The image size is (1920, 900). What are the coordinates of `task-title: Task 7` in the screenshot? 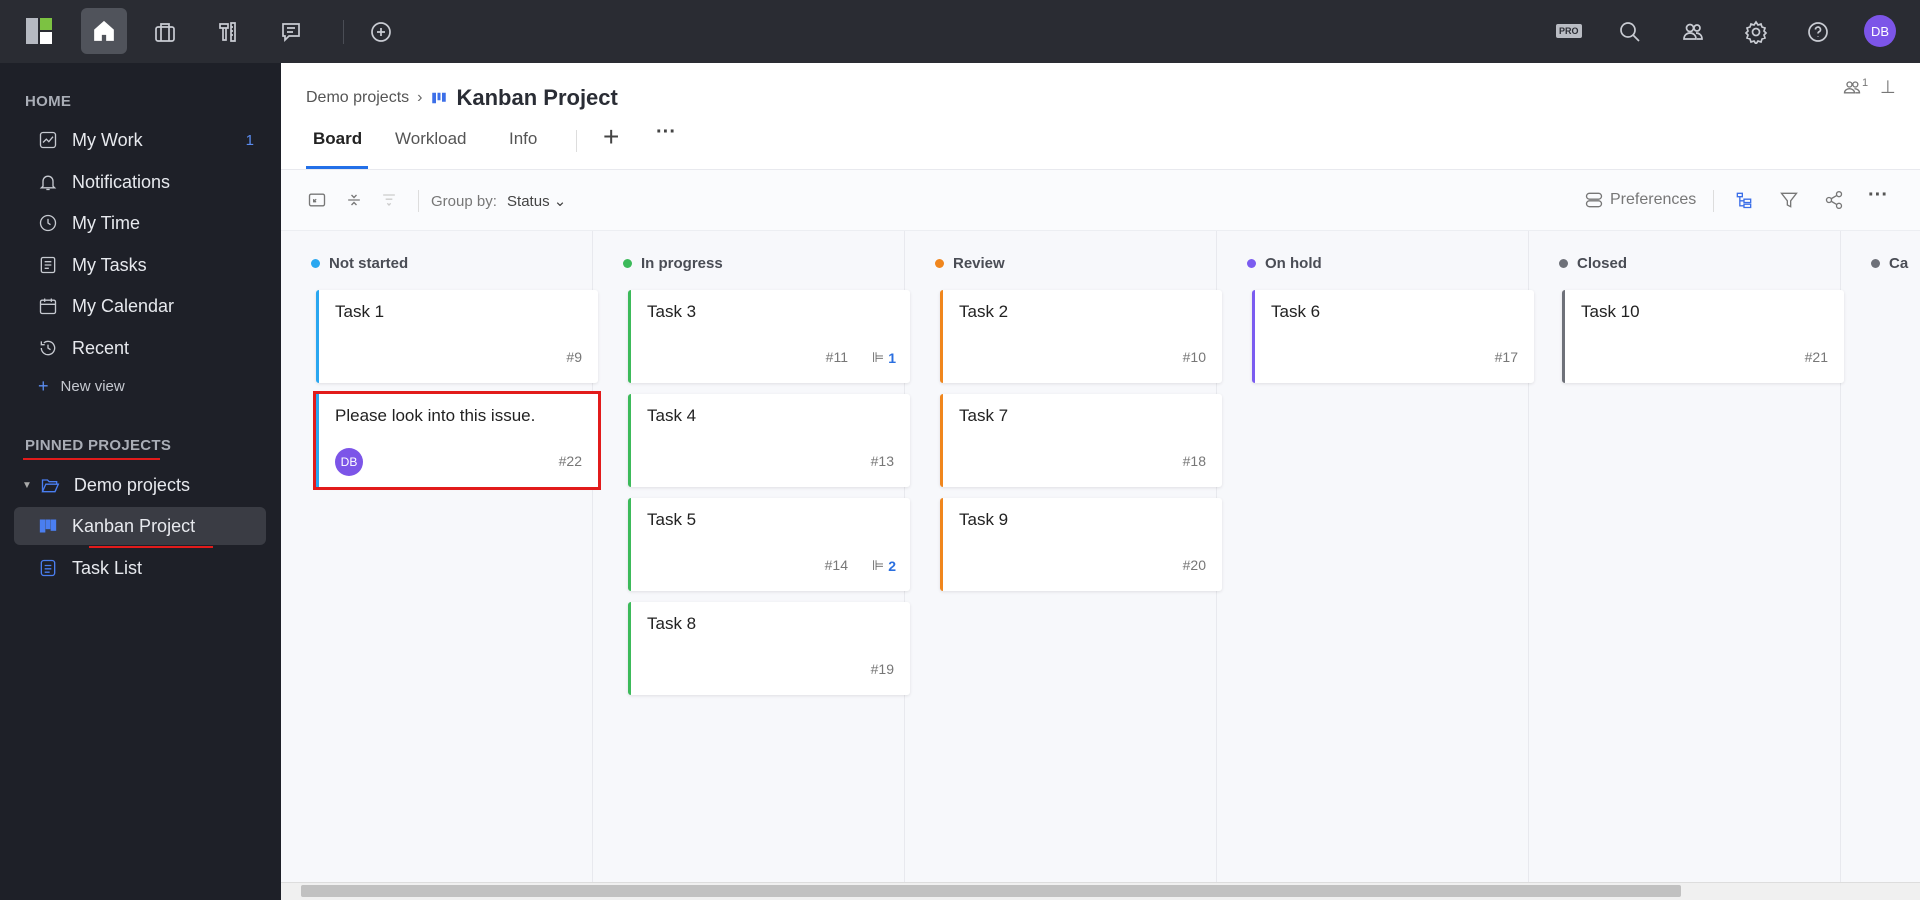 It's located at (984, 415).